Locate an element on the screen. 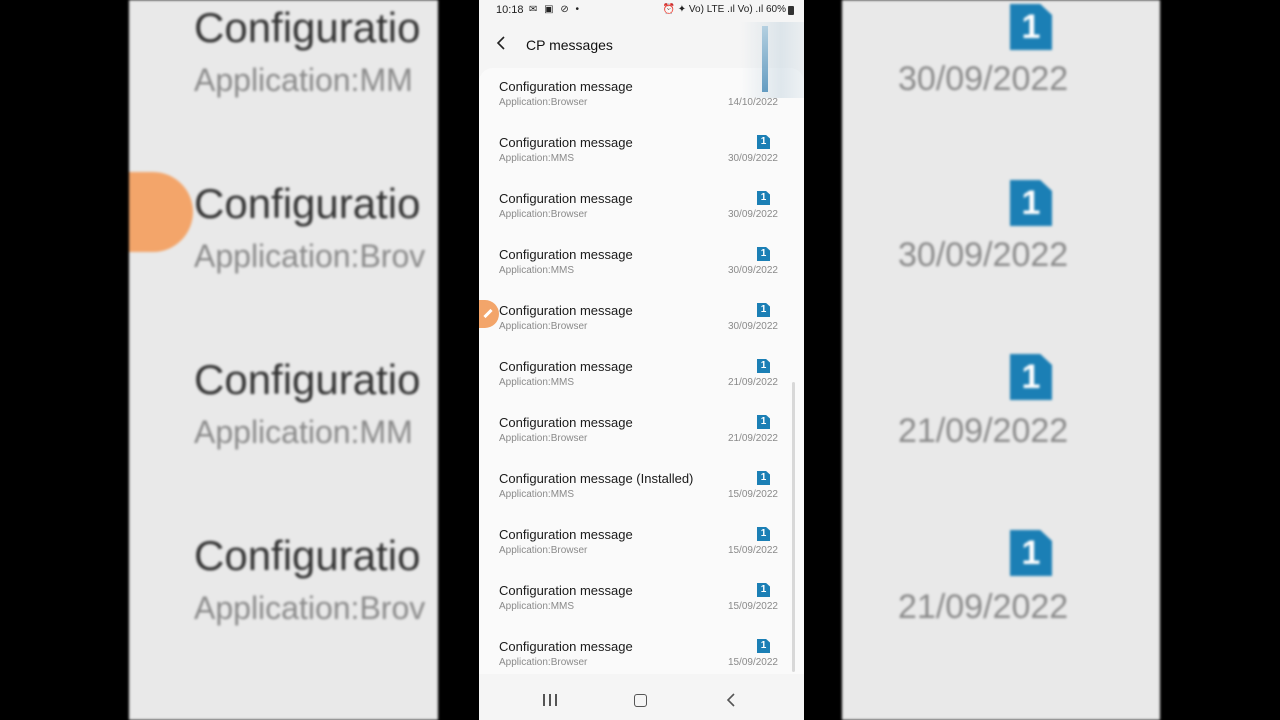 The height and width of the screenshot is (720, 1280). recents-icon is located at coordinates (550, 700).